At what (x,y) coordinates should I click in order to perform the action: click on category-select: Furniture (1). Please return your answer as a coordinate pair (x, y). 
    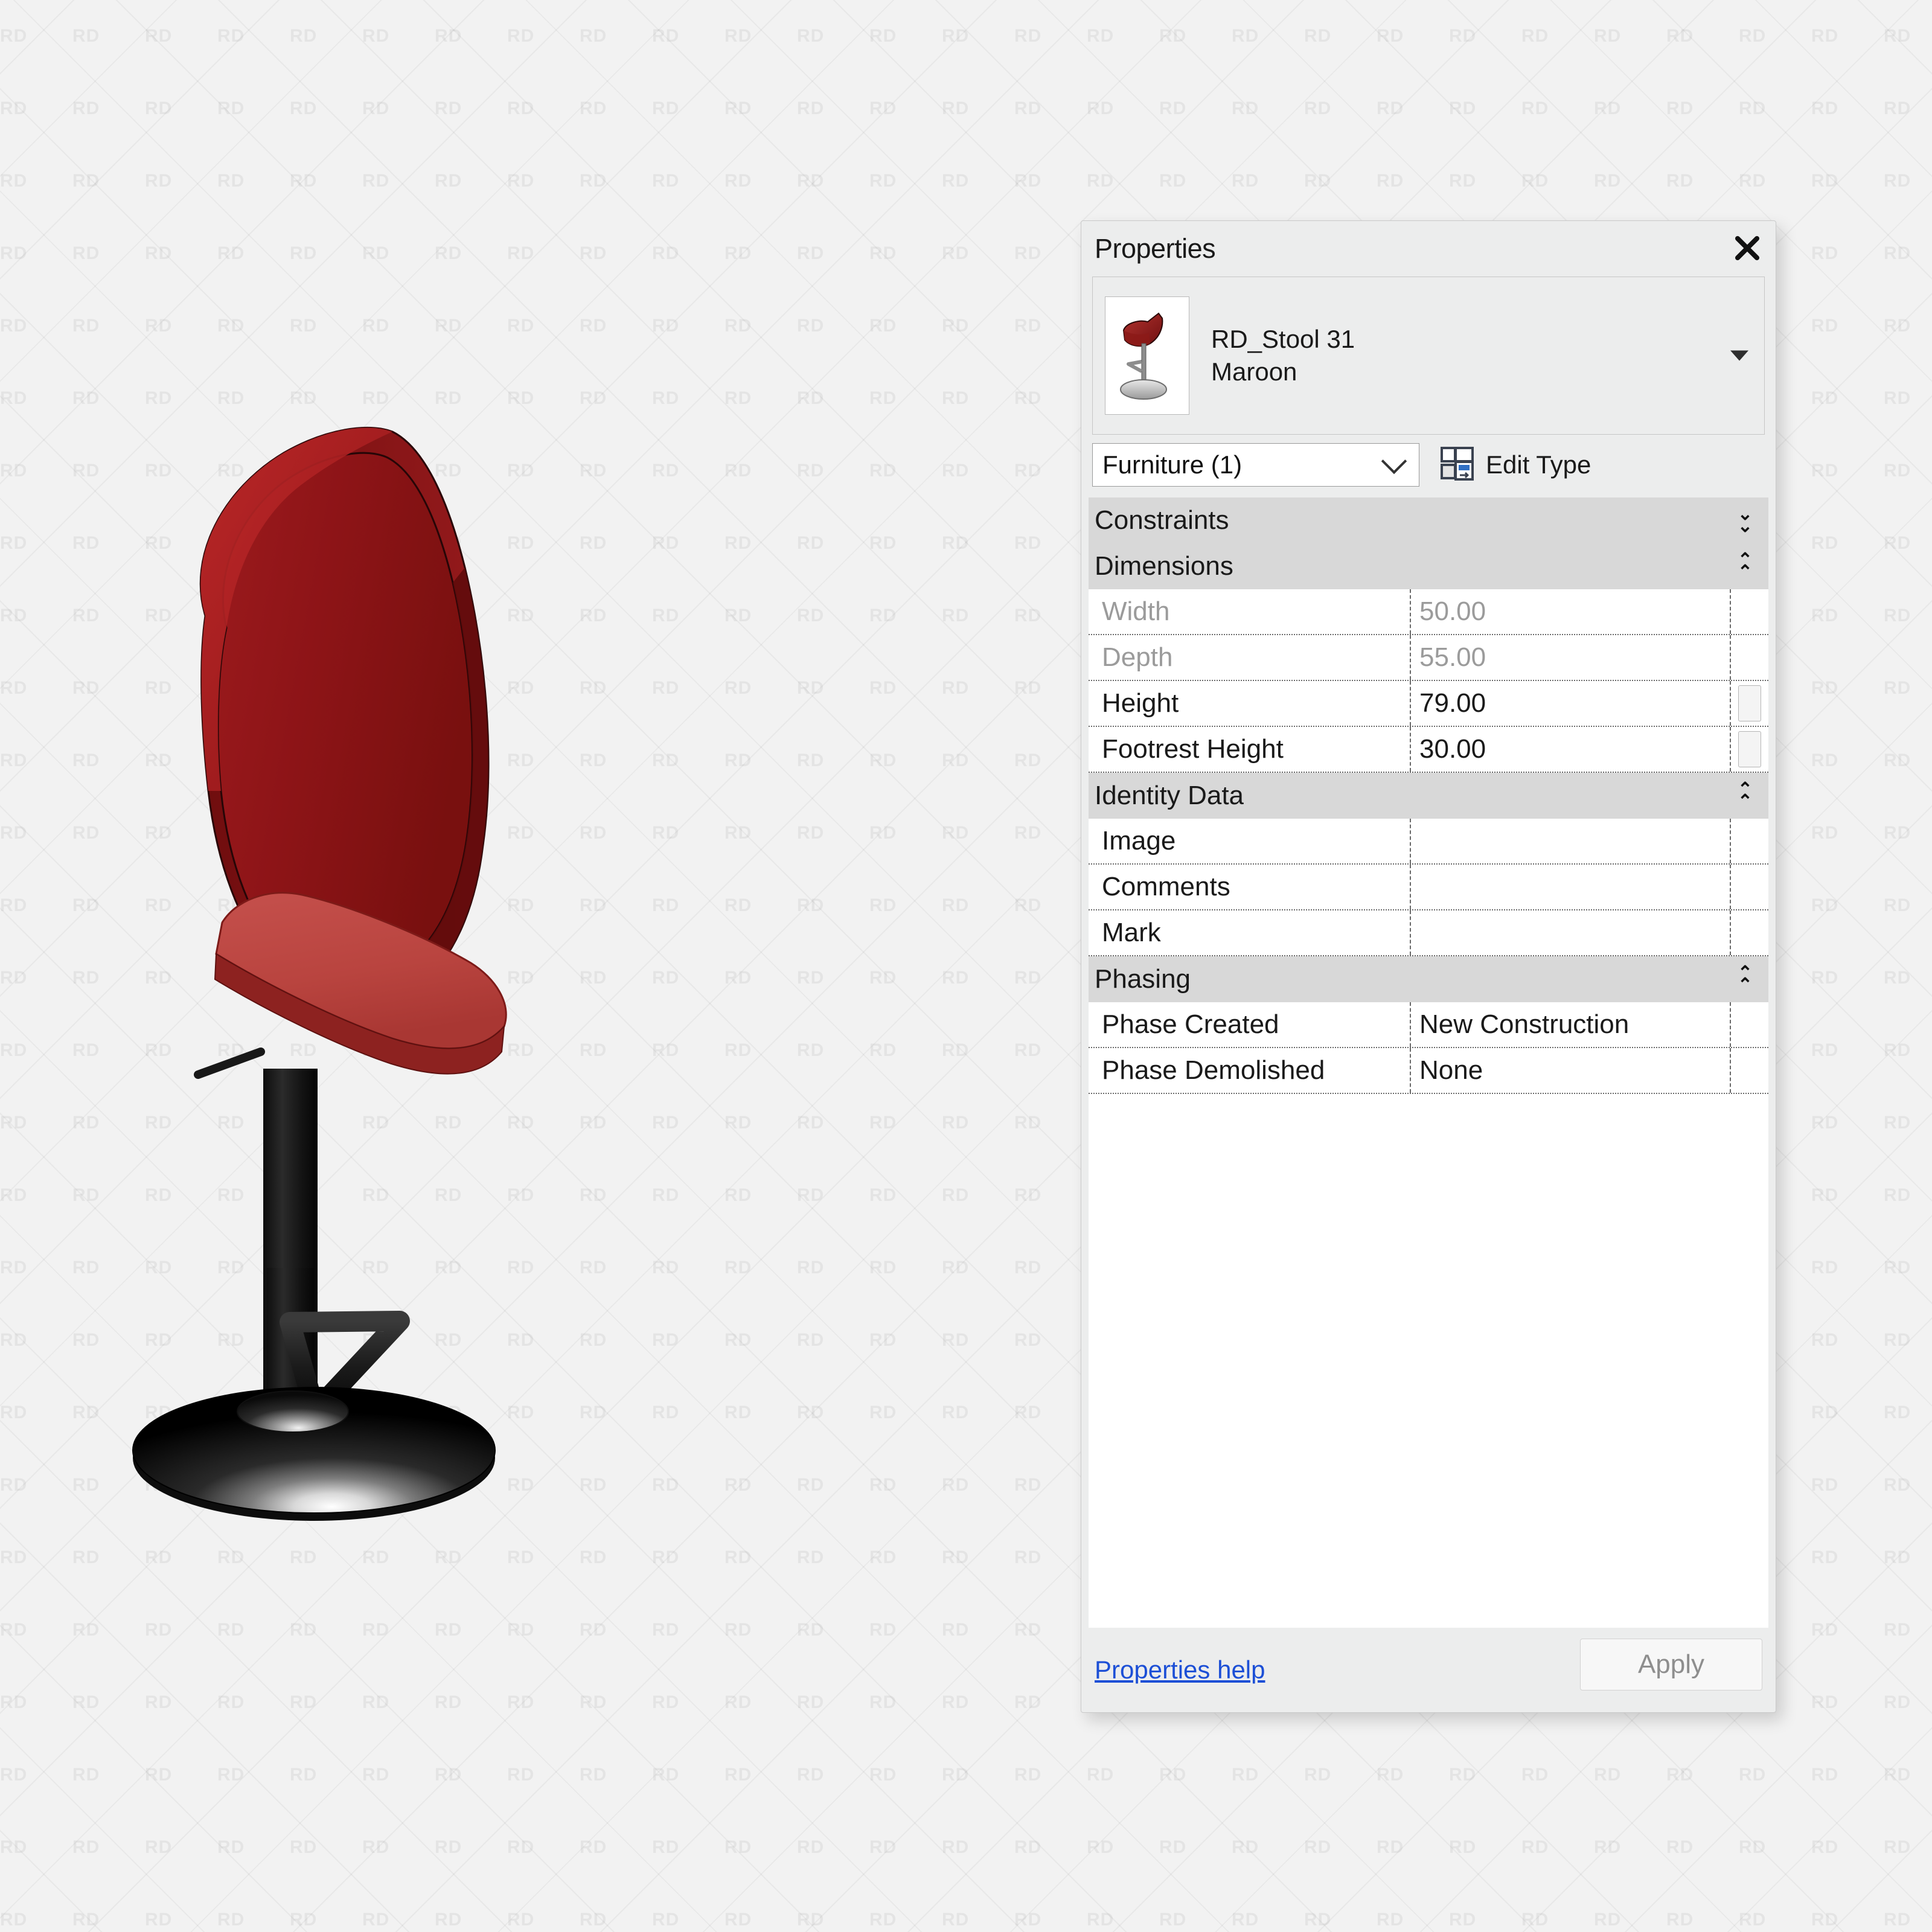
    Looking at the image, I should click on (1255, 465).